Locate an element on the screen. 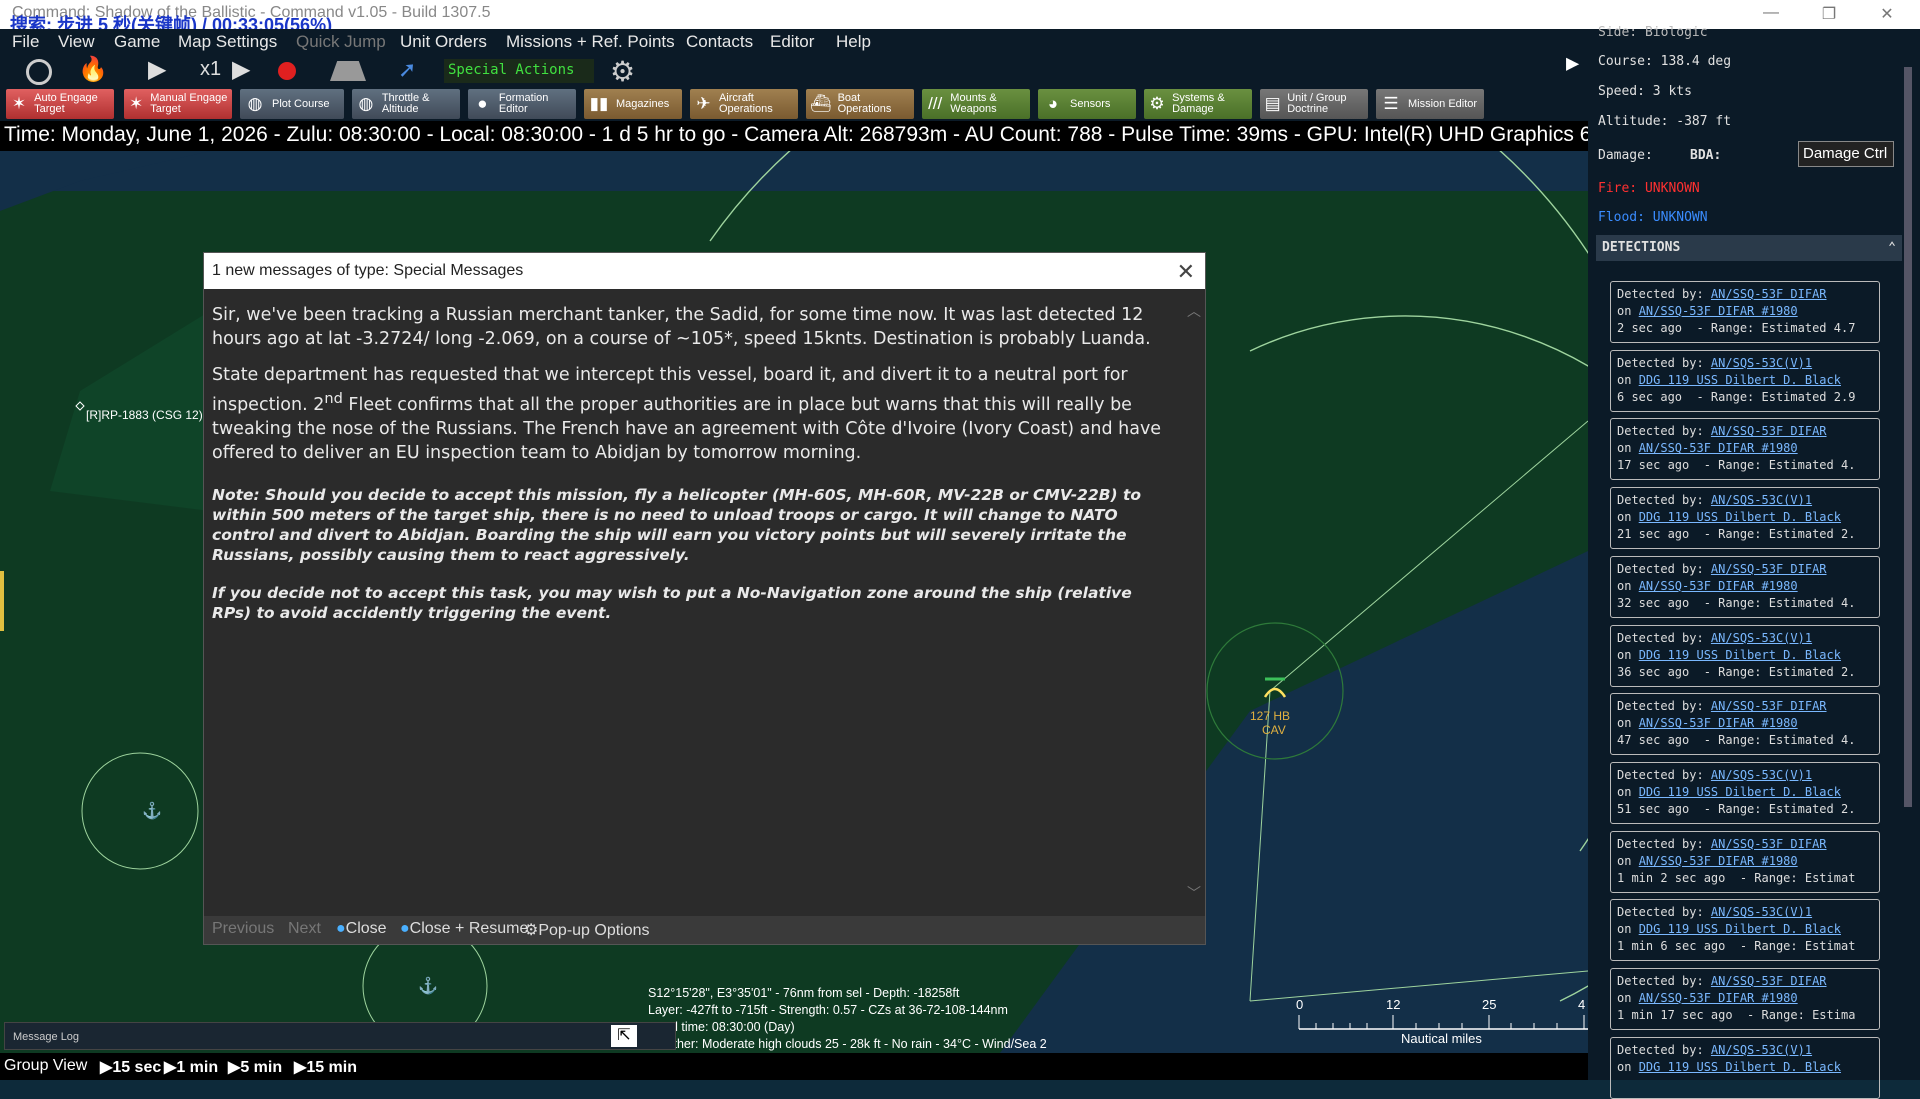 Image resolution: width=1920 pixels, height=1099 pixels. menu-contacts: Contacts is located at coordinates (719, 42).